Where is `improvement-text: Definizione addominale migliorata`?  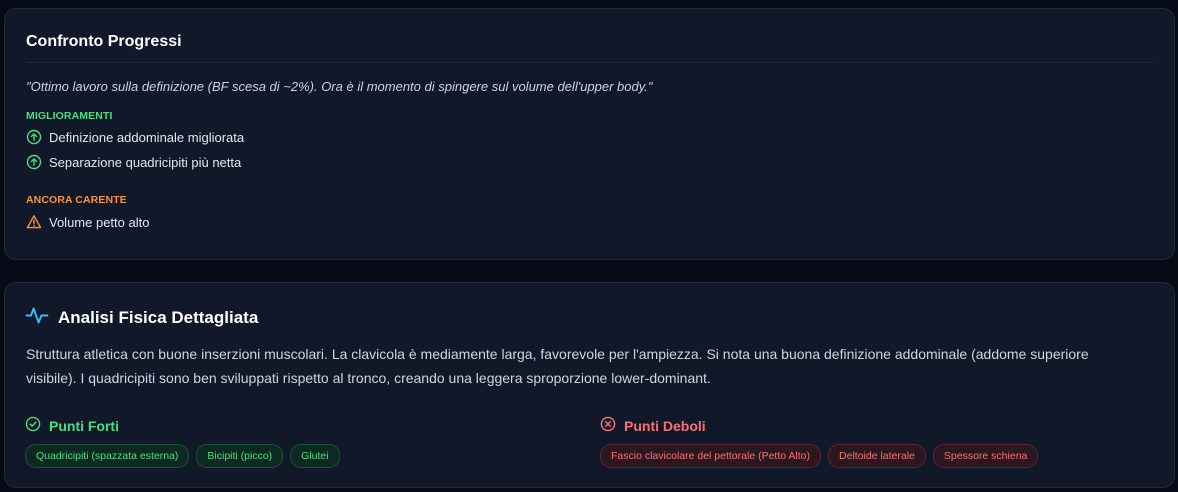 improvement-text: Definizione addominale migliorata is located at coordinates (147, 137).